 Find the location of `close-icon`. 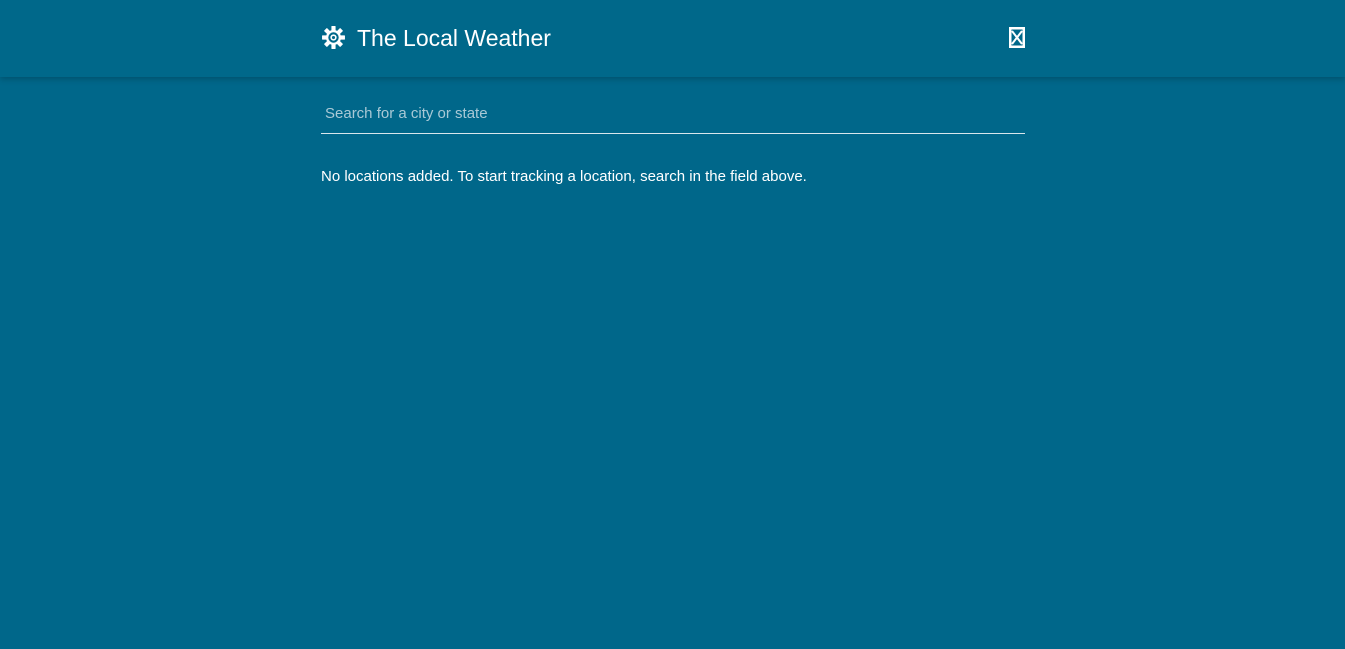

close-icon is located at coordinates (1017, 37).